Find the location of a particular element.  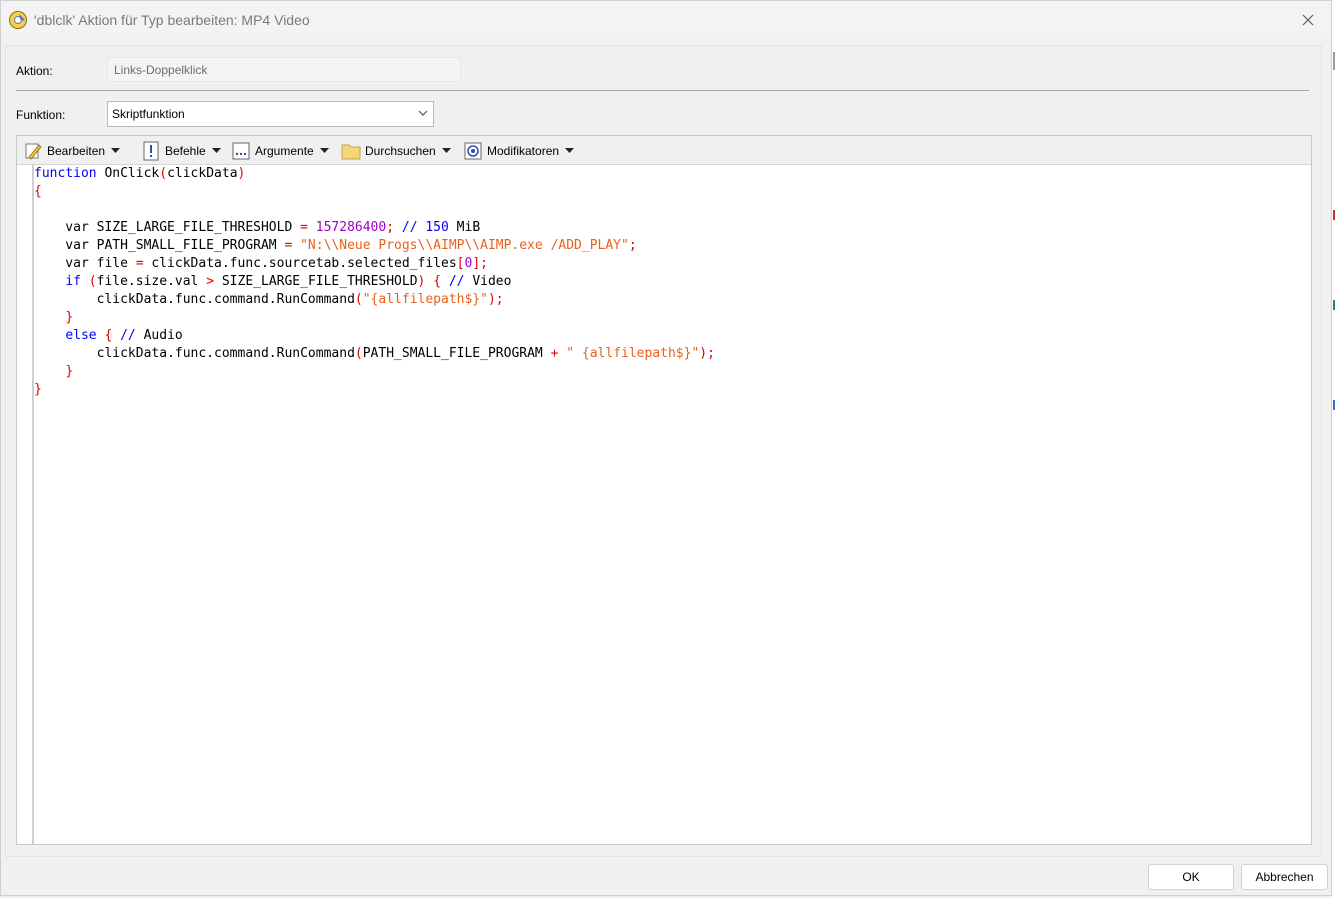

code-token: "{allfilepath$}" is located at coordinates (425, 299).